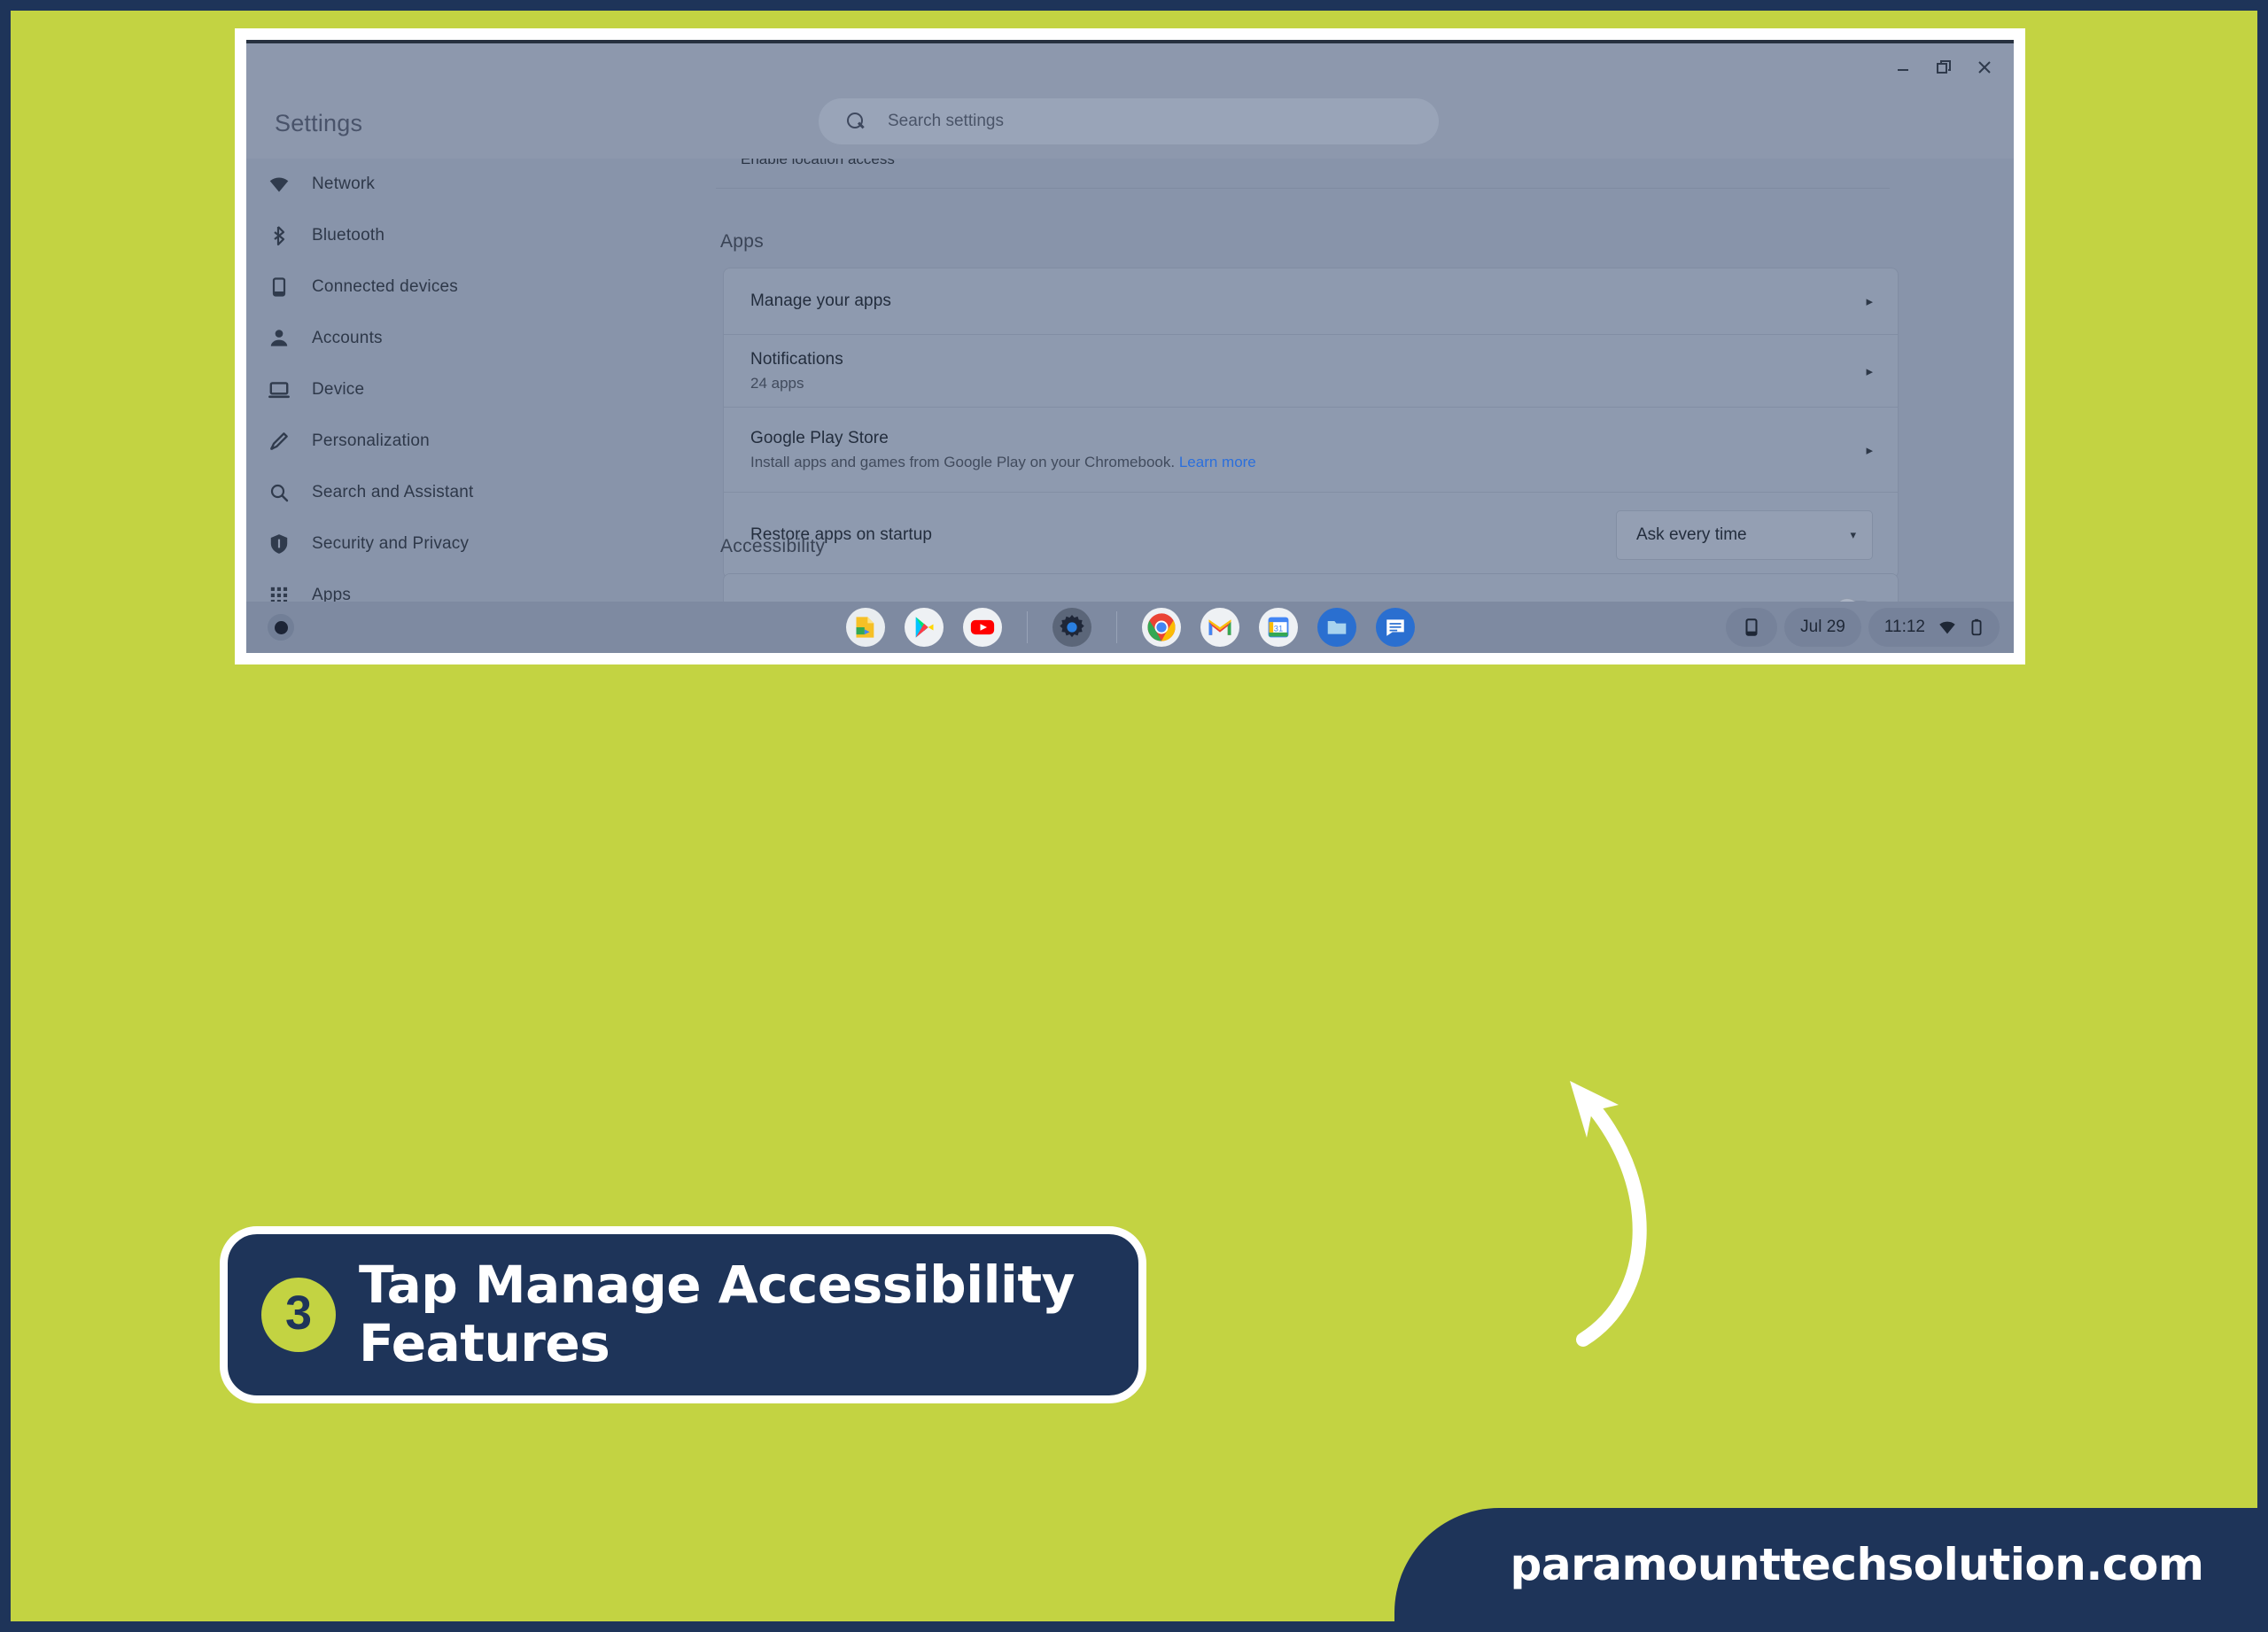  Describe the element at coordinates (820, 300) in the screenshot. I see `row-title: Manage your apps` at that location.